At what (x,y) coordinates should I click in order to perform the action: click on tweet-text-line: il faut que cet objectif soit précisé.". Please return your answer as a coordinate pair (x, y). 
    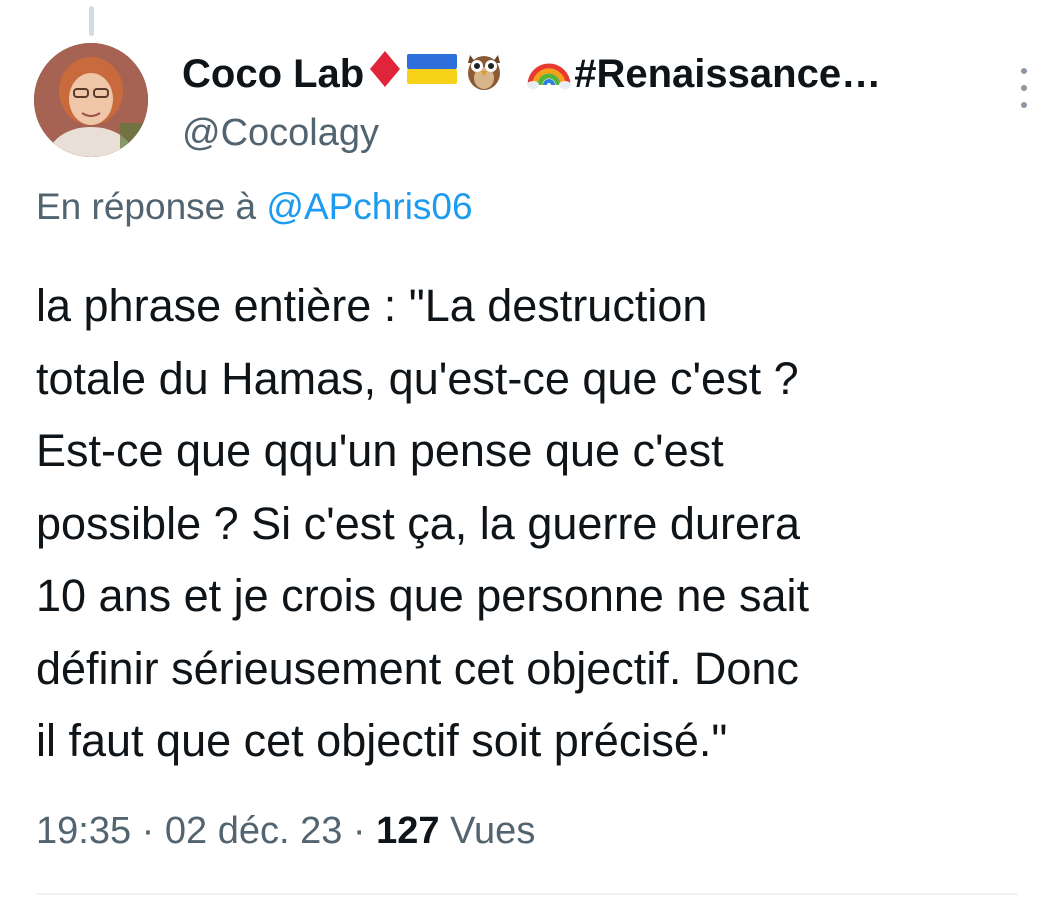
    Looking at the image, I should click on (382, 740).